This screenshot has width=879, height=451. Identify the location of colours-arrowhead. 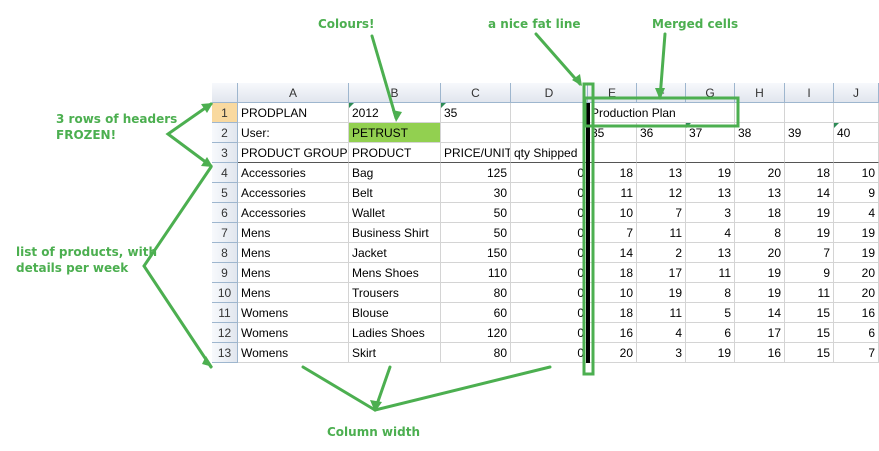
(397, 116).